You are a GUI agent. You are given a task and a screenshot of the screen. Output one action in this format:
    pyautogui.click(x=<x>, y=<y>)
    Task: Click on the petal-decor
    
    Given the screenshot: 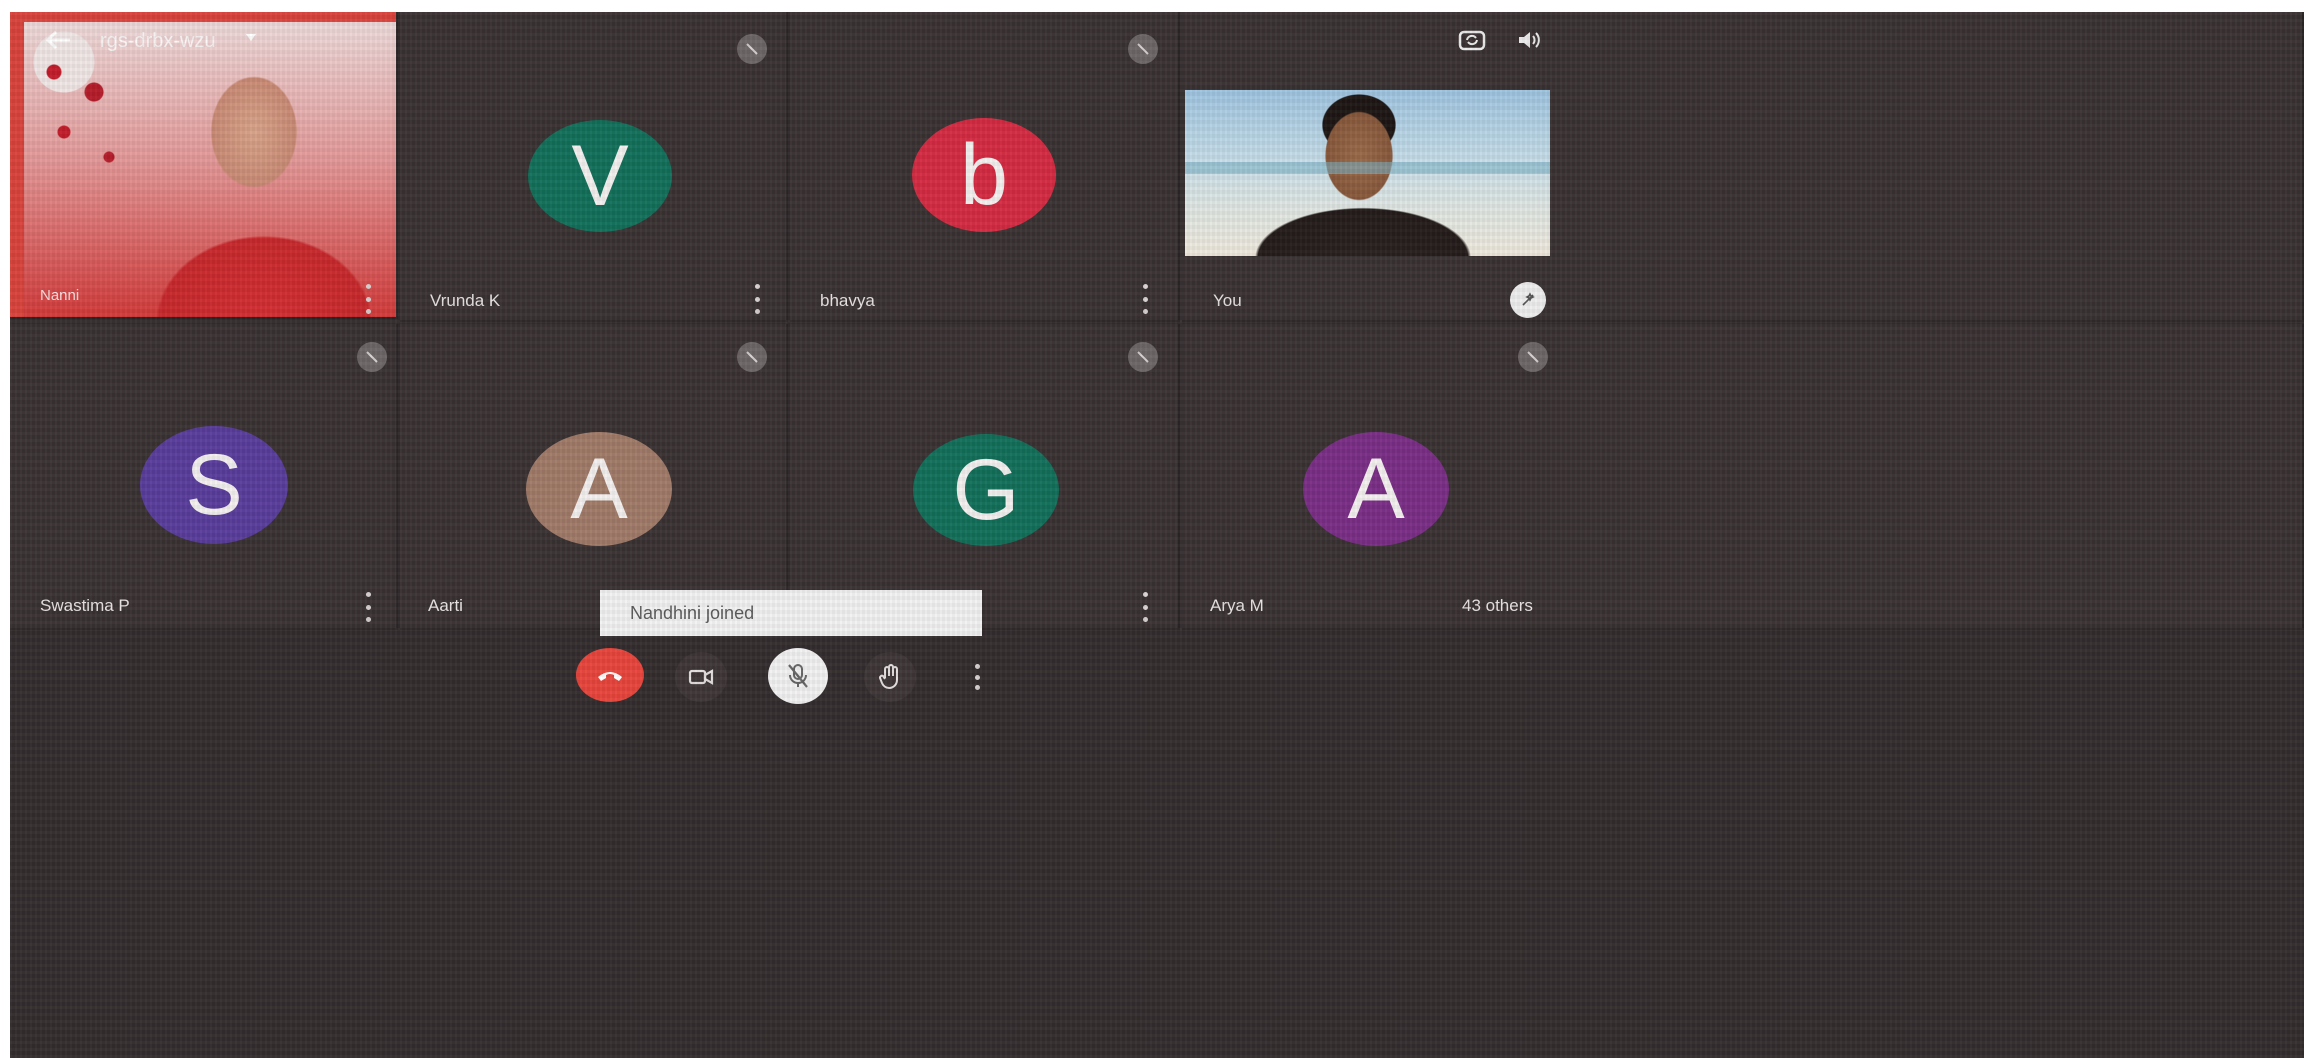 What is the action you would take?
    pyautogui.click(x=79, y=122)
    